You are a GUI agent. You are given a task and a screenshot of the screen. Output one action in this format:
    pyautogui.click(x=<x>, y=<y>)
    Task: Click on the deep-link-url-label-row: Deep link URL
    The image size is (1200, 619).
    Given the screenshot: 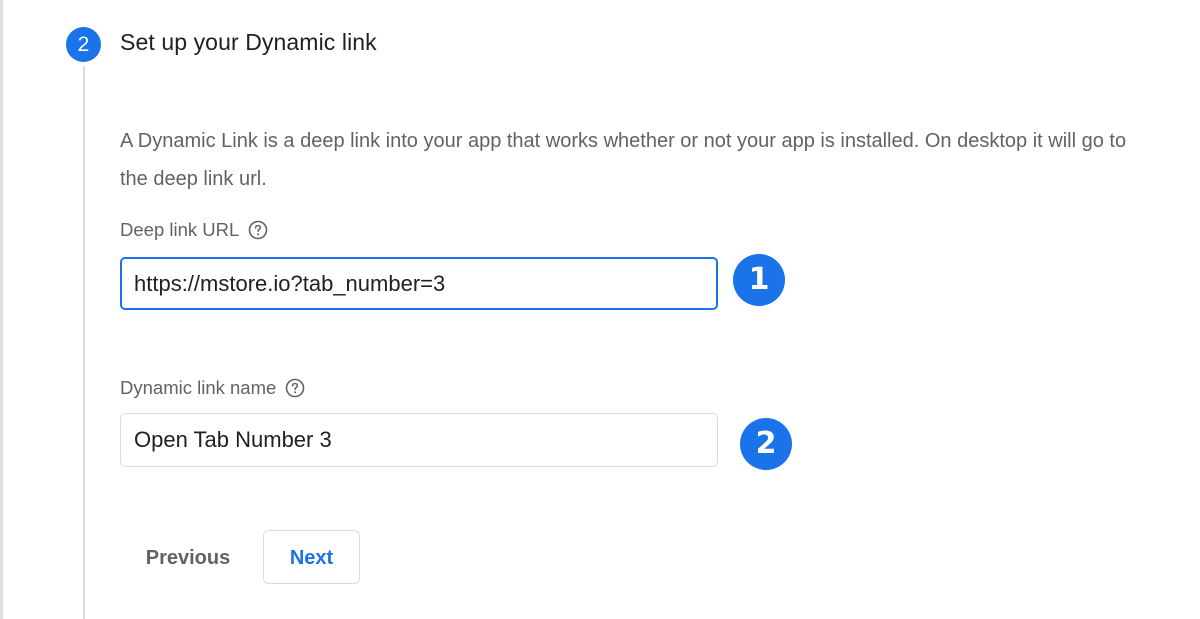 What is the action you would take?
    pyautogui.click(x=194, y=230)
    